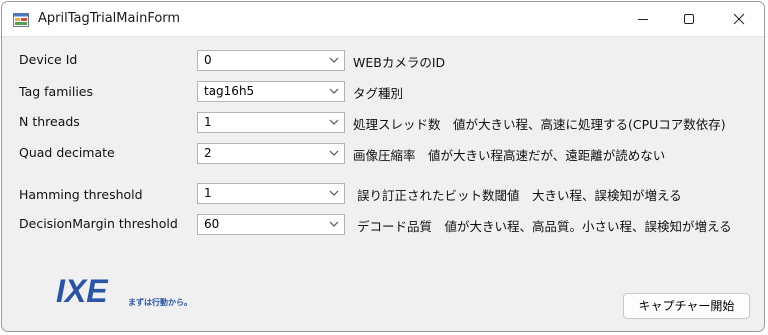 The height and width of the screenshot is (335, 768). What do you see at coordinates (109, 18) in the screenshot?
I see `window-title: AprilTagTrialMainForm` at bounding box center [109, 18].